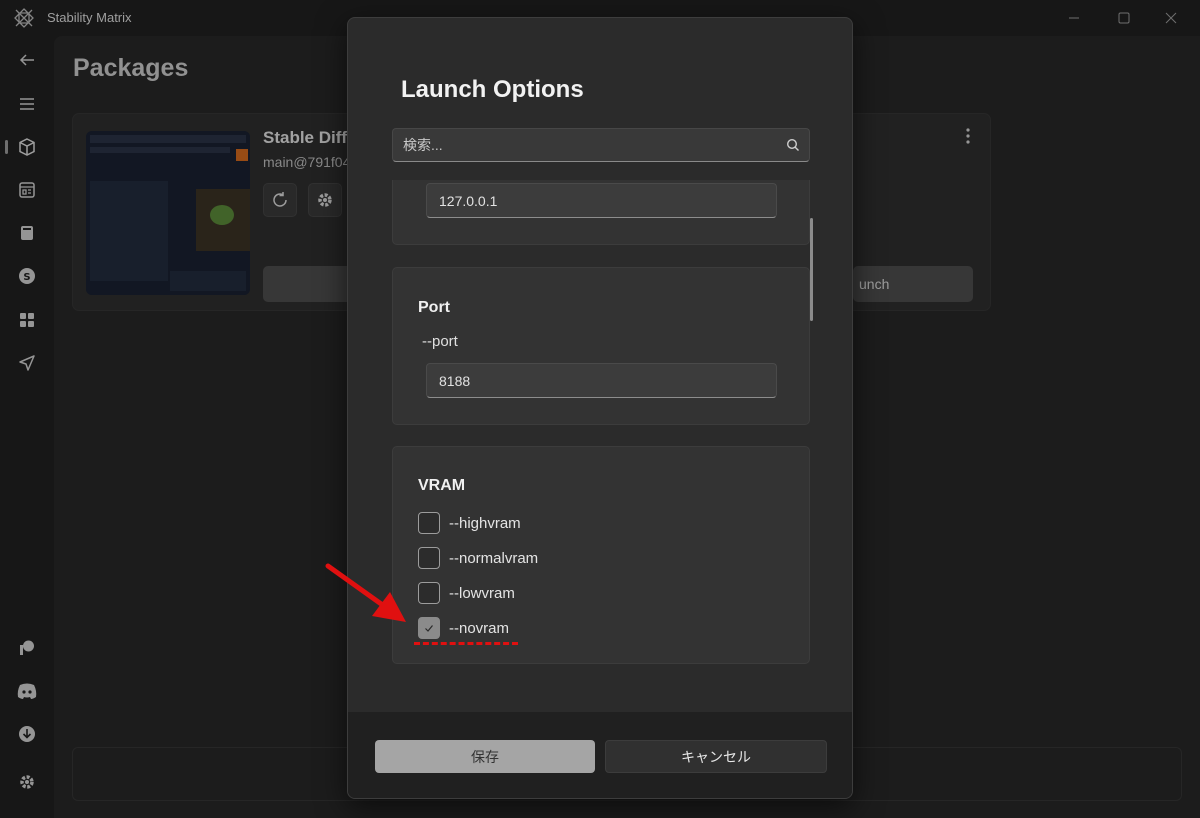 The width and height of the screenshot is (1200, 818). Describe the element at coordinates (600, 755) in the screenshot. I see `dialog-footer: 保存 キャンセル` at that location.